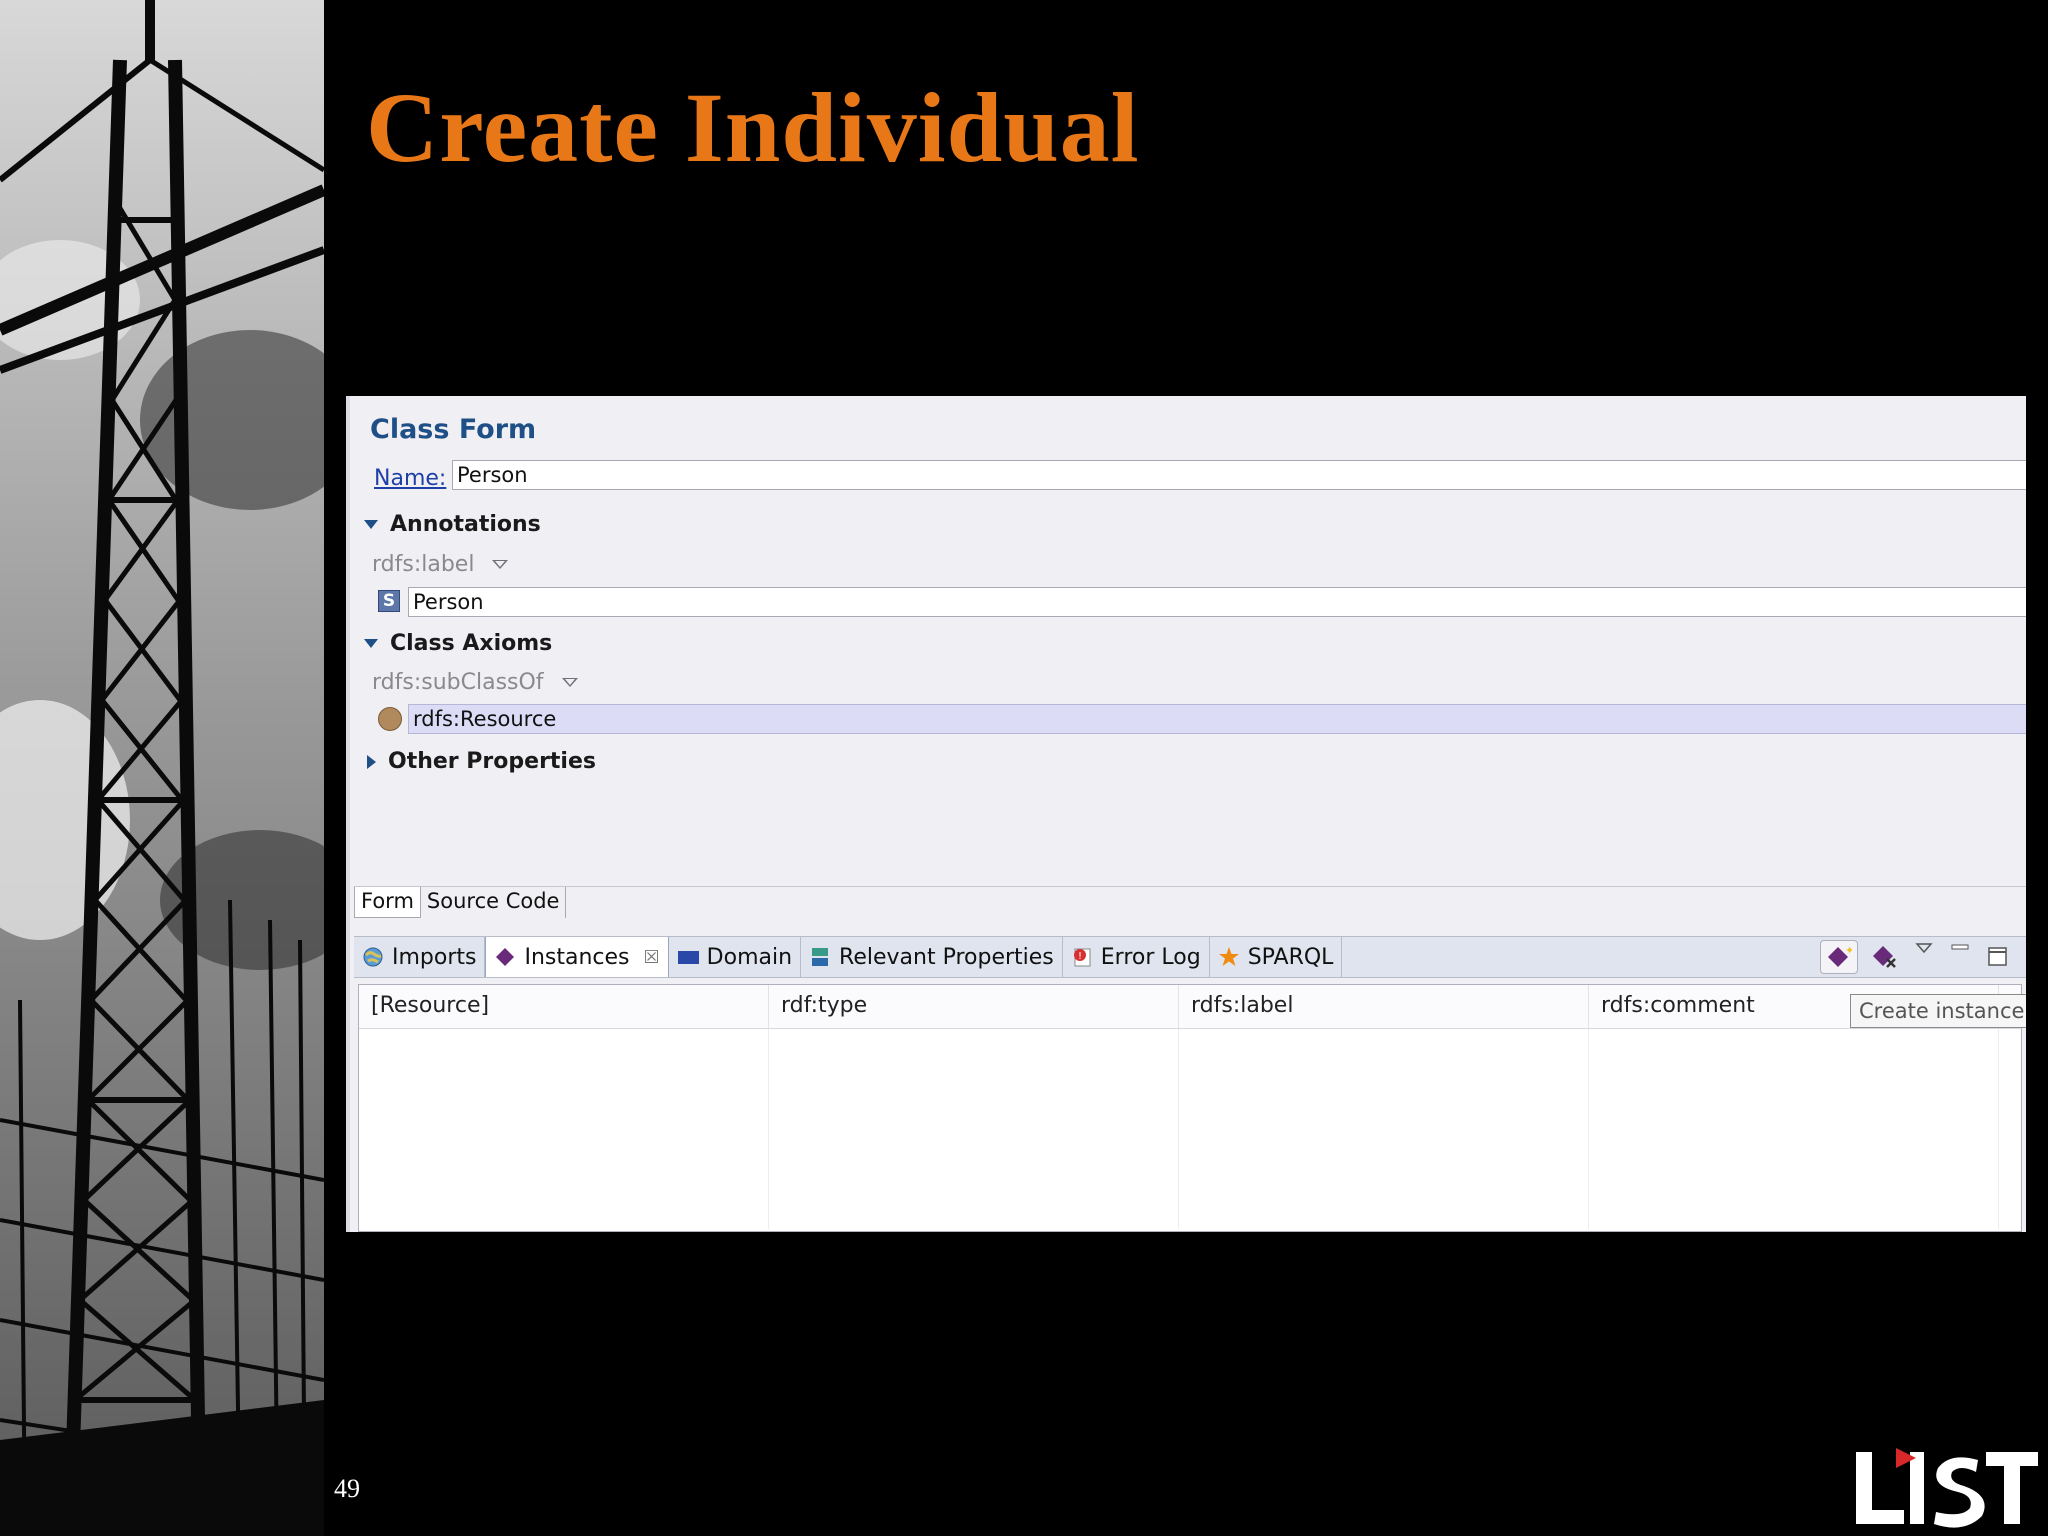 This screenshot has width=2048, height=1536. I want to click on tab-error-log-label: Error Log, so click(1150, 957).